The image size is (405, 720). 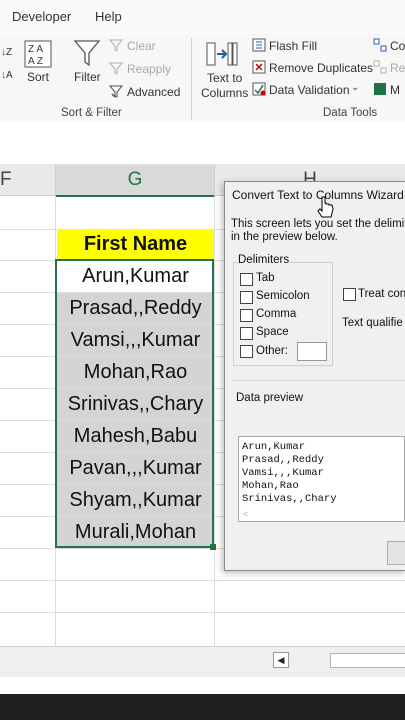 What do you see at coordinates (380, 67) in the screenshot?
I see `relationships-icon` at bounding box center [380, 67].